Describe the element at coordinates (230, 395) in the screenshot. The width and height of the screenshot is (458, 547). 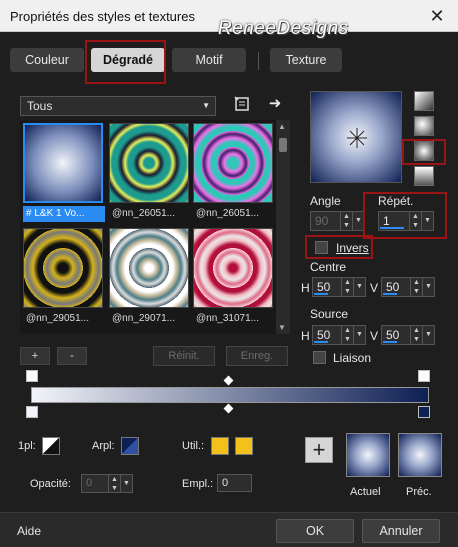
I see `gradient-bar` at that location.